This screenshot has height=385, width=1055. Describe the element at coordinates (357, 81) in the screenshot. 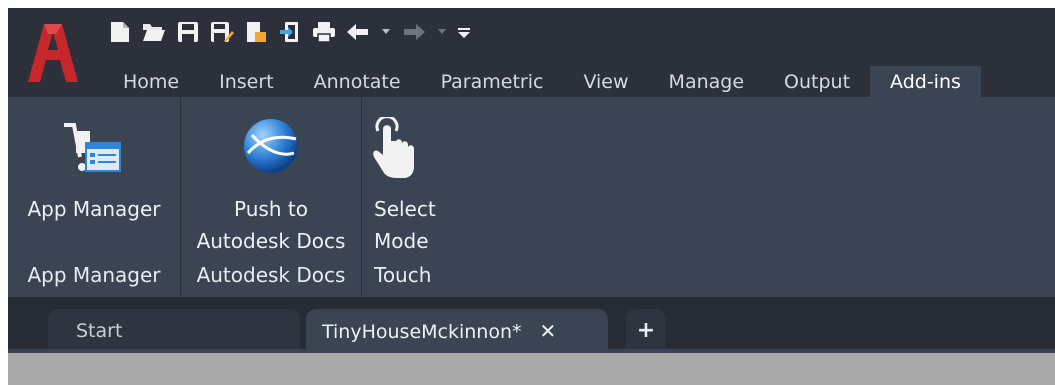

I see `tab-annotate: Annotate` at that location.